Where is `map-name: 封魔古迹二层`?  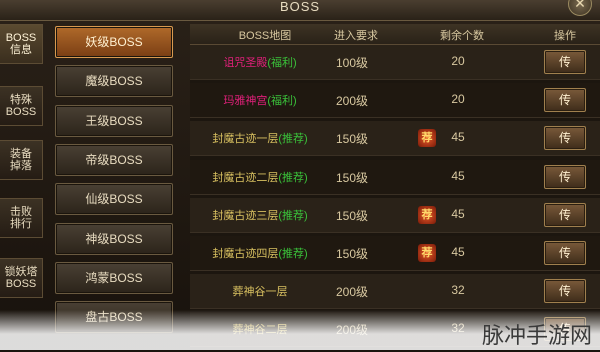
map-name: 封魔古迹二层 is located at coordinates (245, 177).